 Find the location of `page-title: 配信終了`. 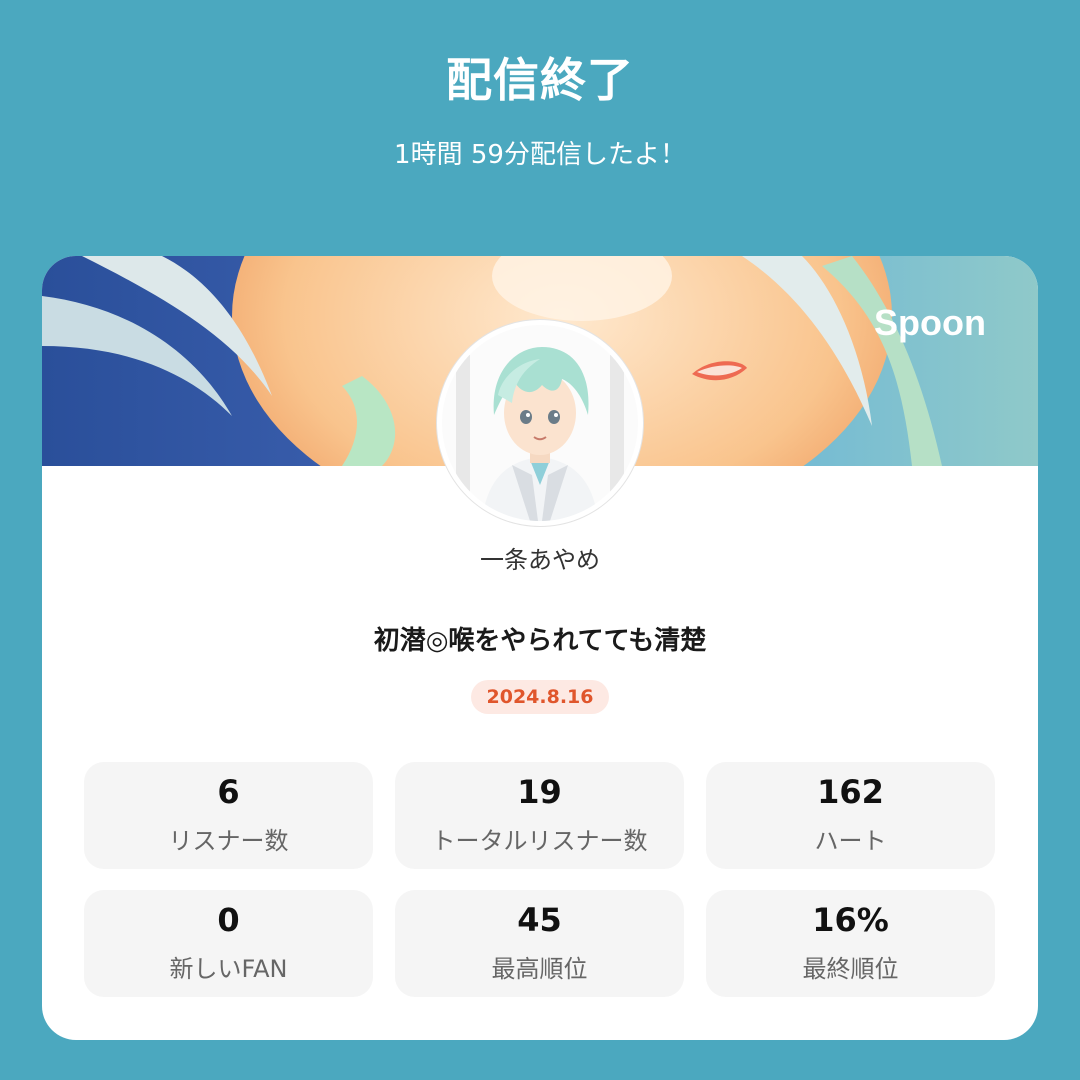

page-title: 配信終了 is located at coordinates (540, 80).